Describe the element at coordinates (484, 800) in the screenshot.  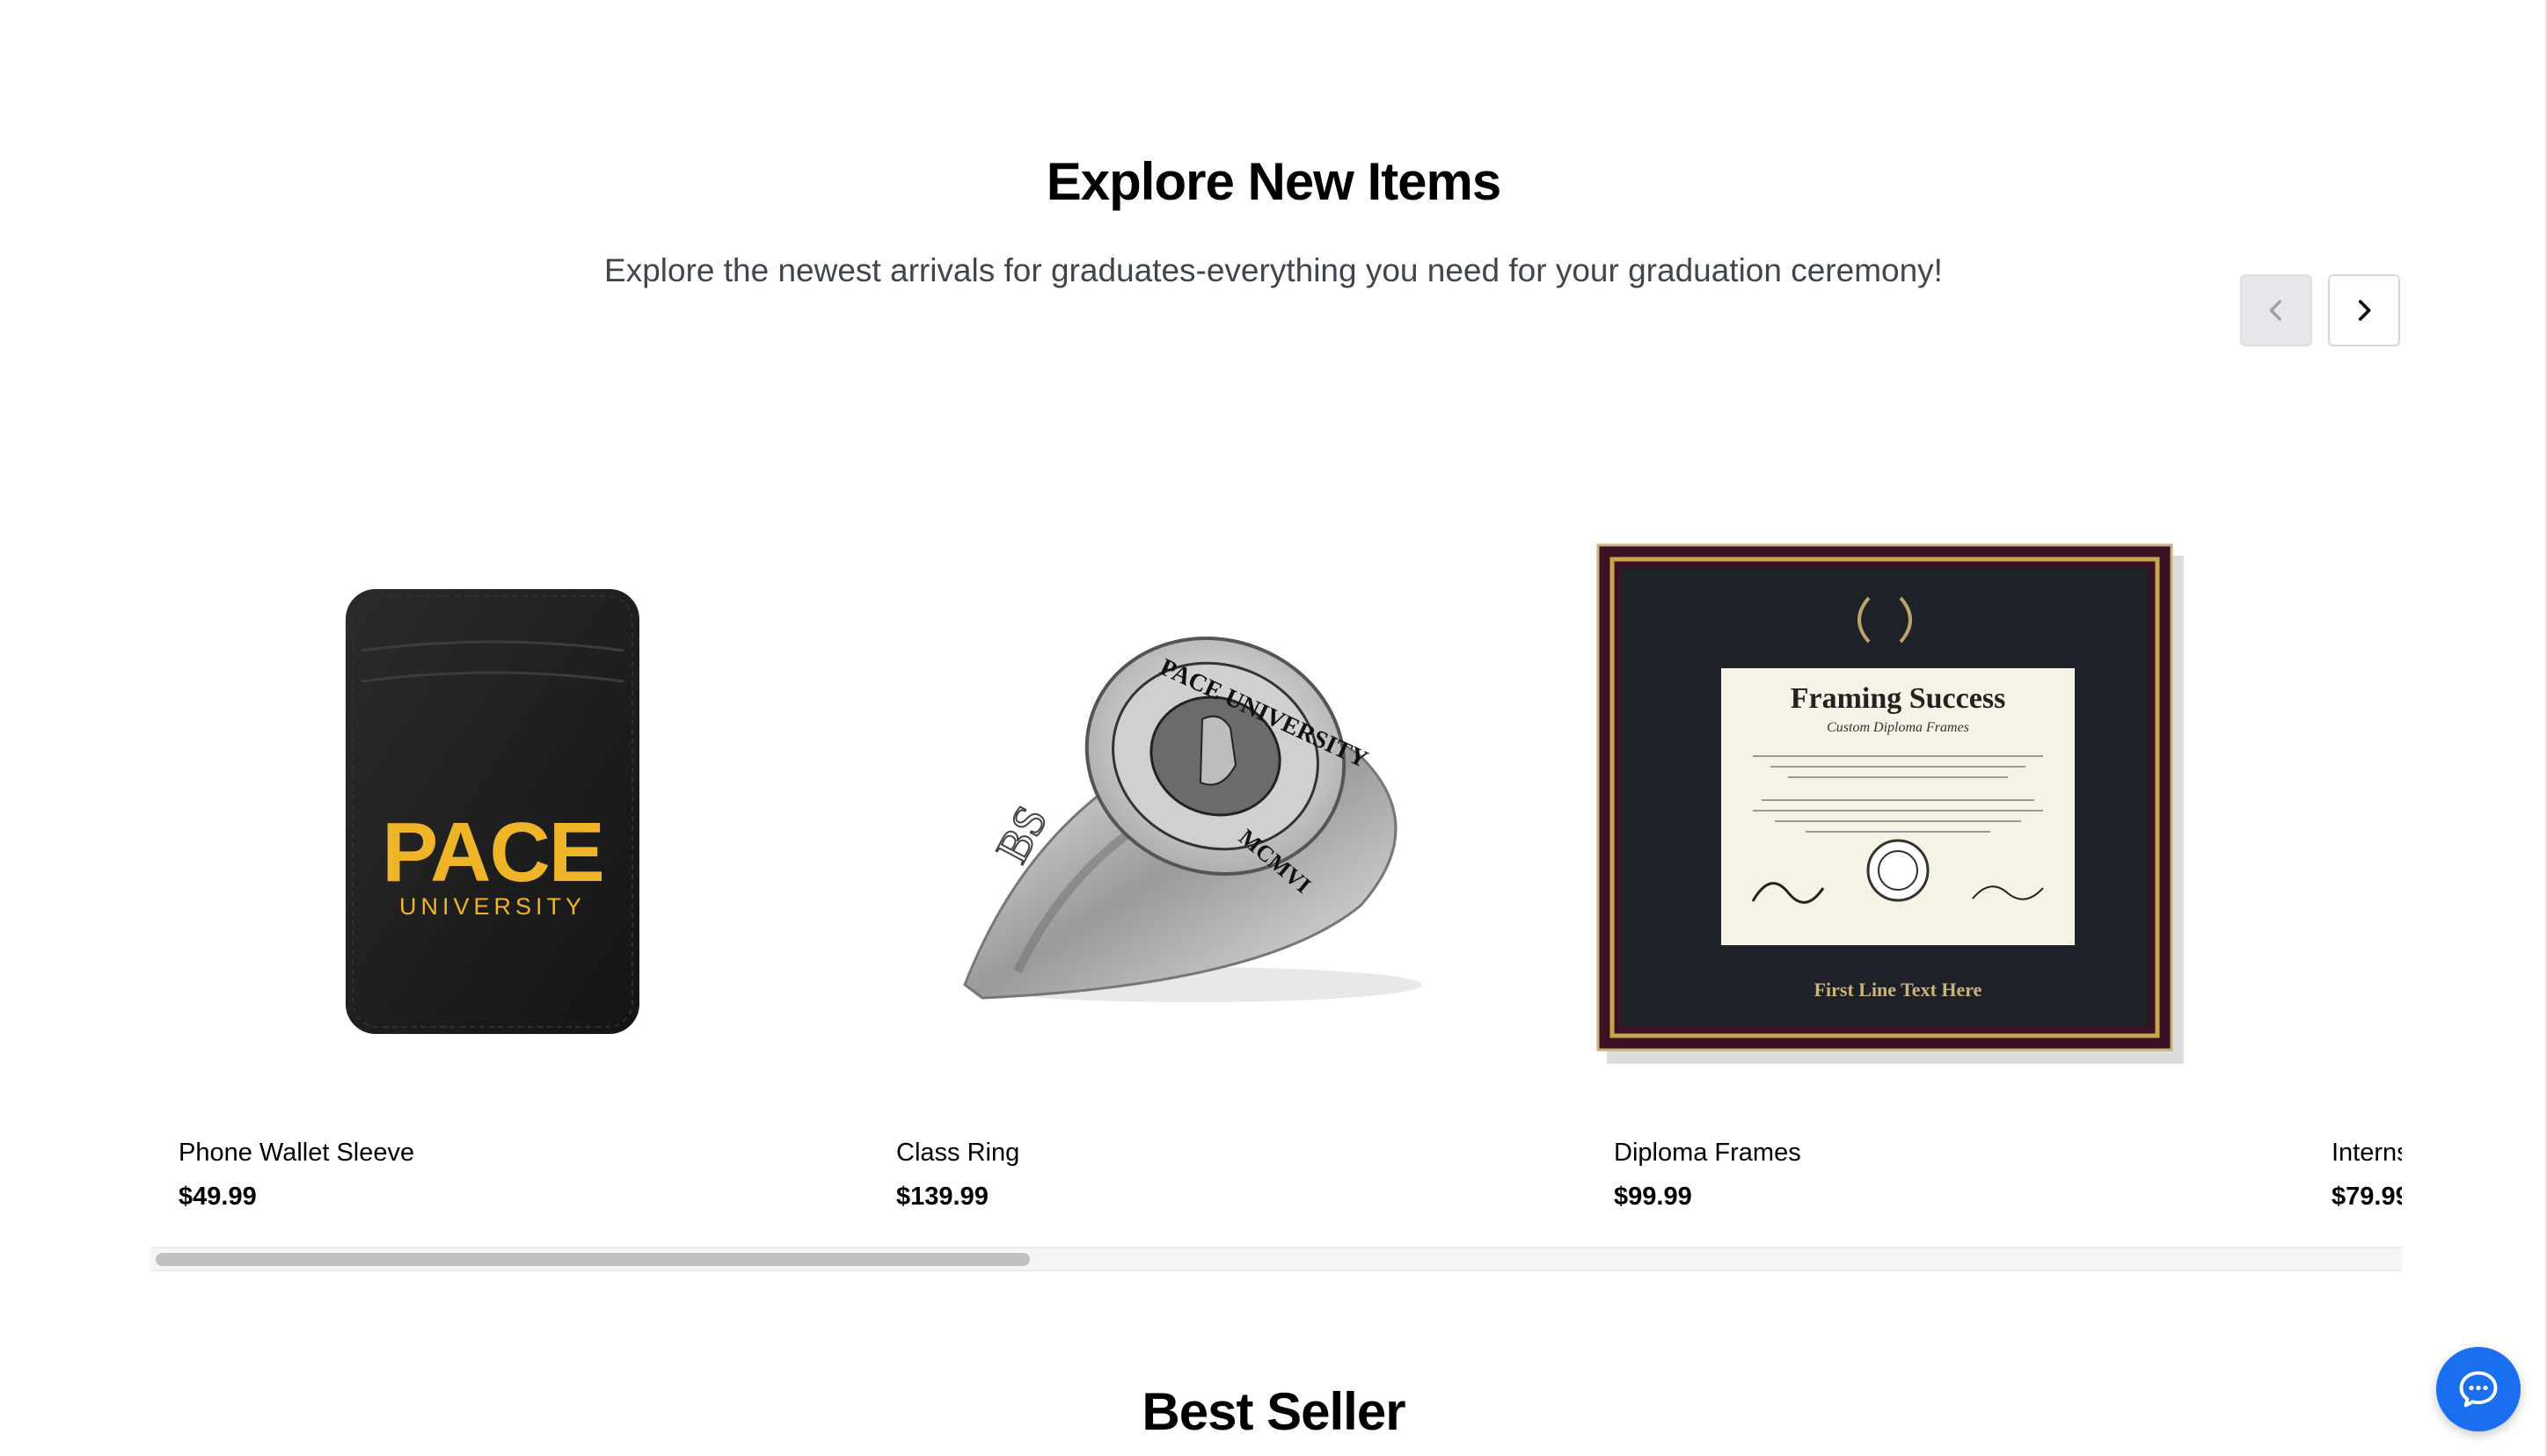
I see `phone-wallet-sleeve-image: PACE UNIVERSITY` at that location.